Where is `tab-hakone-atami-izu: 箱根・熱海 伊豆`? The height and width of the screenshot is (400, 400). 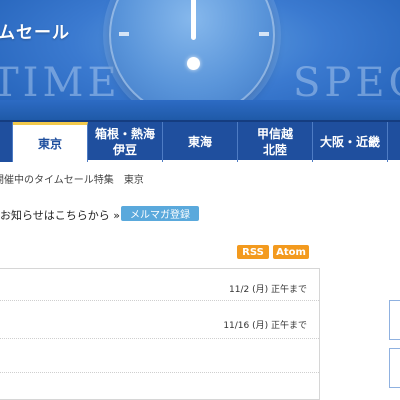 tab-hakone-atami-izu: 箱根・熱海 伊豆 is located at coordinates (125, 142).